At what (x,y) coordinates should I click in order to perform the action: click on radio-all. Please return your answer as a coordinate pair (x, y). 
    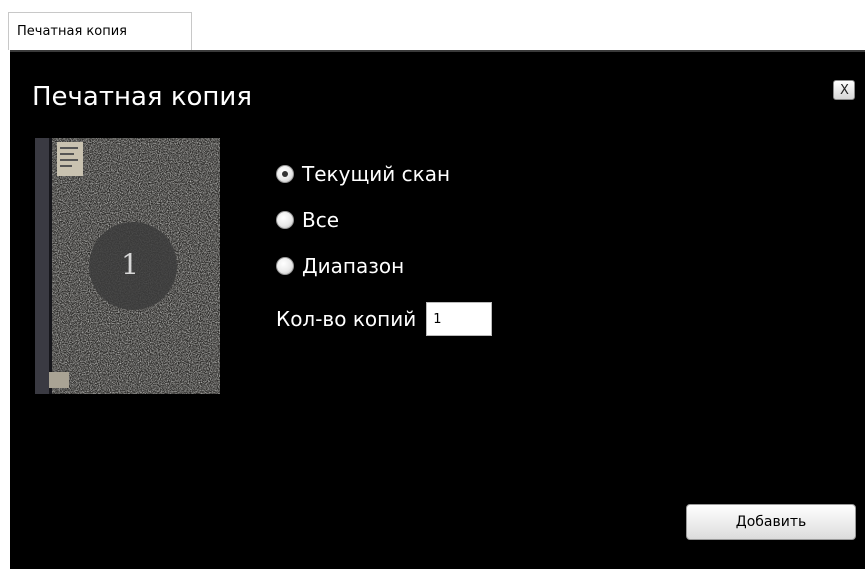
    Looking at the image, I should click on (285, 220).